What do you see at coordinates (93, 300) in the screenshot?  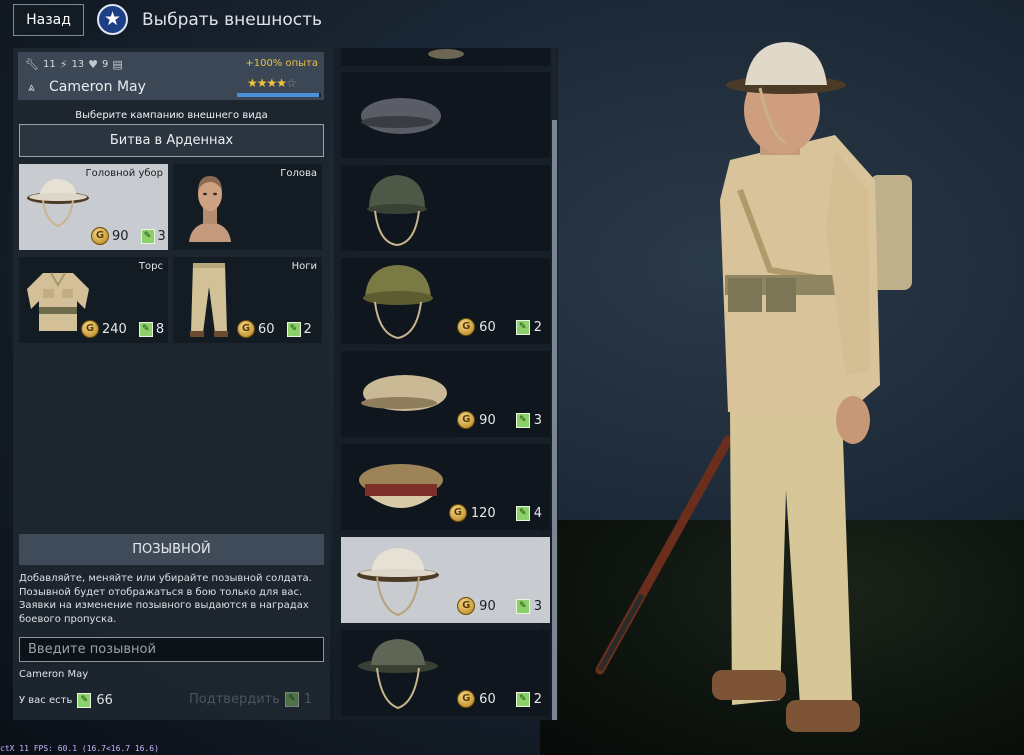 I see `slot-torso: Торс G 240 ✎ 8` at bounding box center [93, 300].